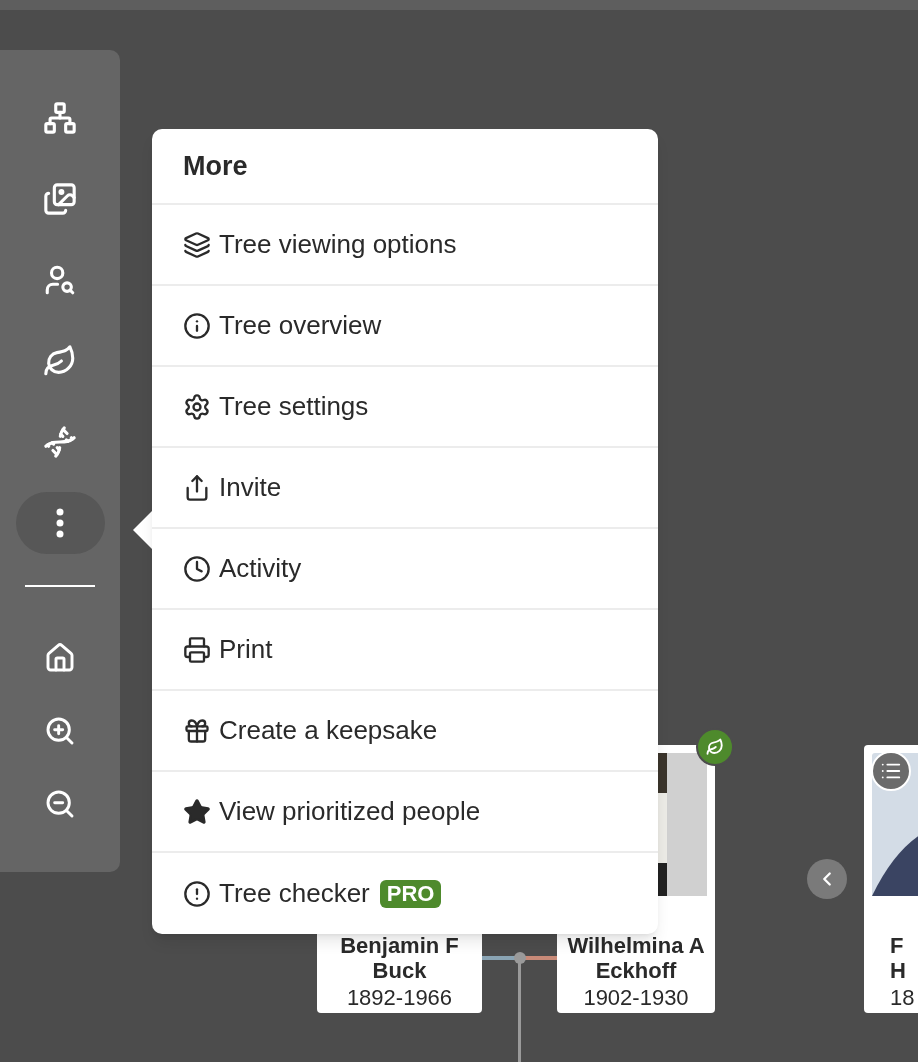  What do you see at coordinates (197, 244) in the screenshot?
I see `layers-icon` at bounding box center [197, 244].